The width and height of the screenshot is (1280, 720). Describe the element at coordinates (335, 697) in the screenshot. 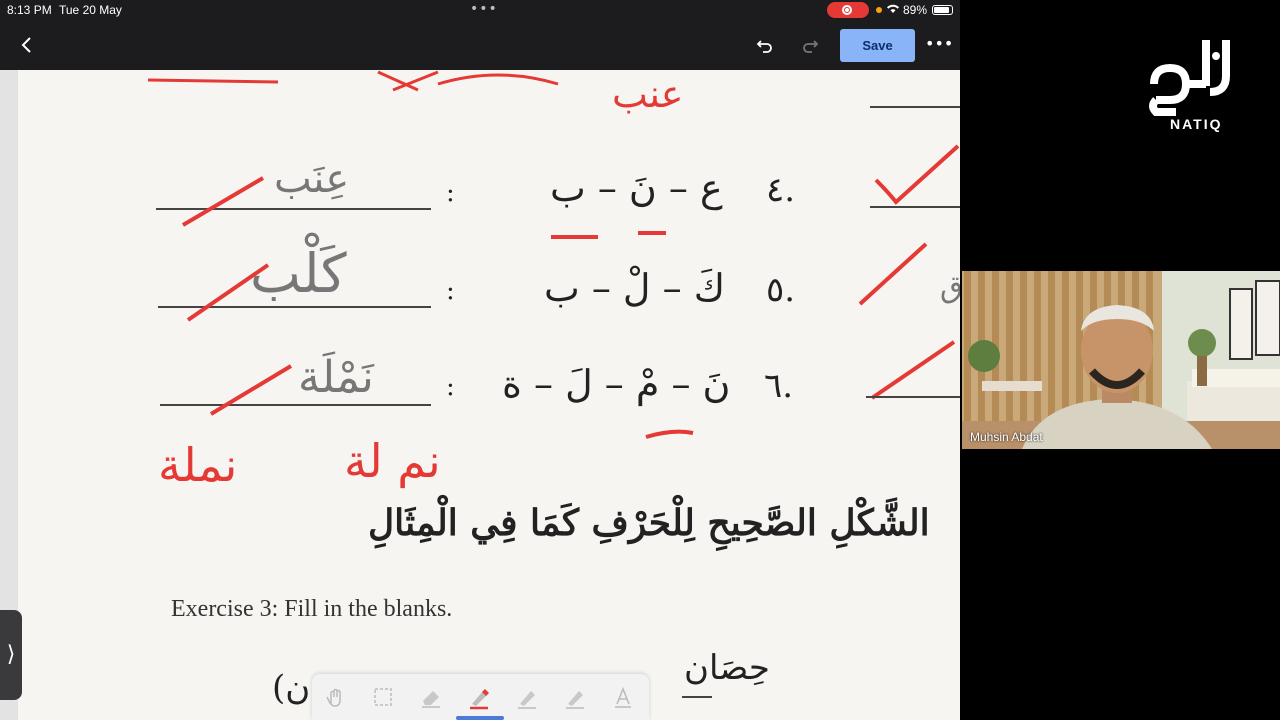

I see `hand-tool-icon` at that location.